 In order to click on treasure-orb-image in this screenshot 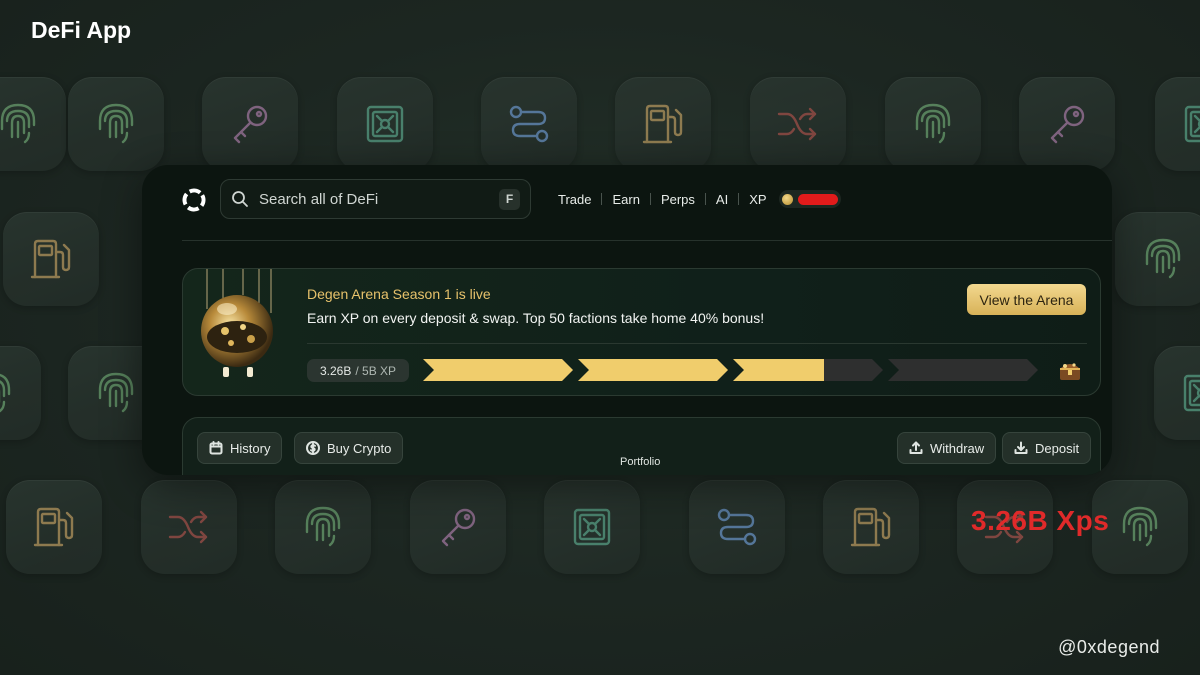, I will do `click(237, 323)`.